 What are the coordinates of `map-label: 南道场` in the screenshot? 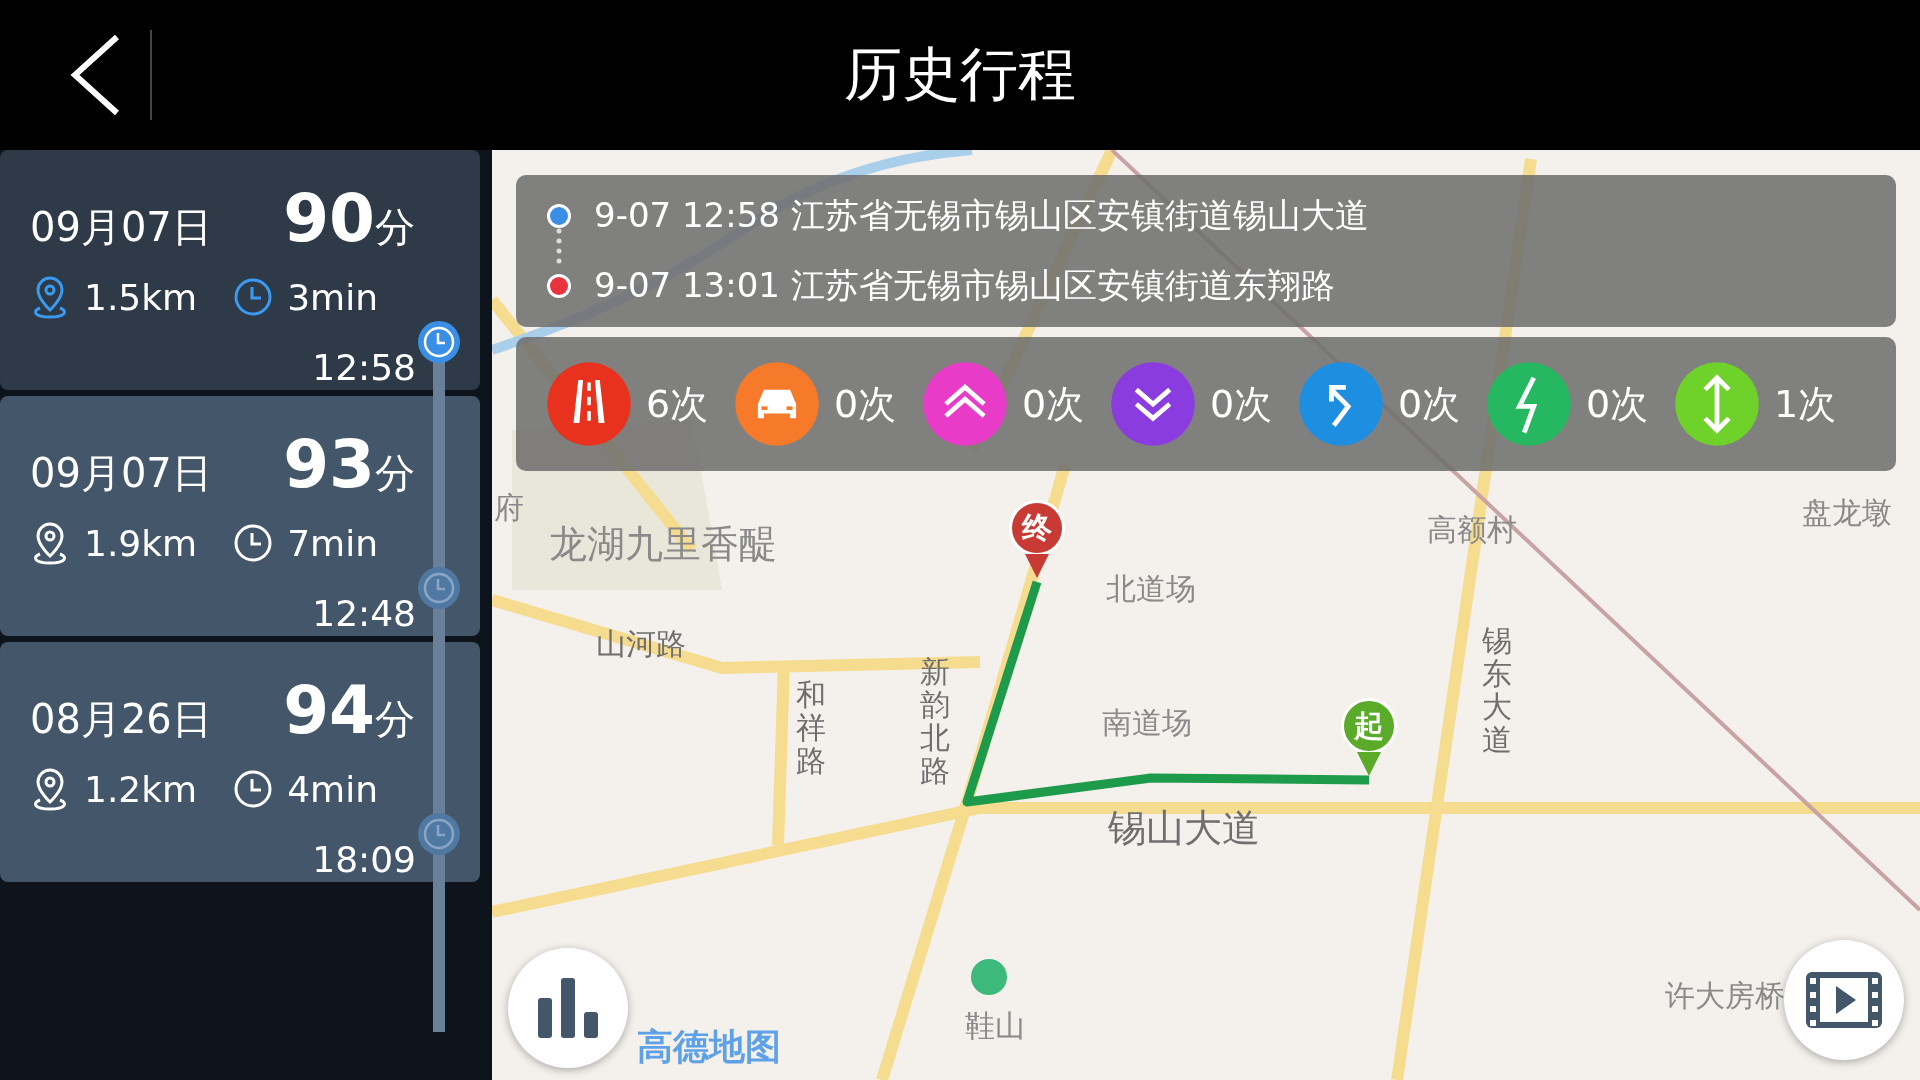 It's located at (1147, 723).